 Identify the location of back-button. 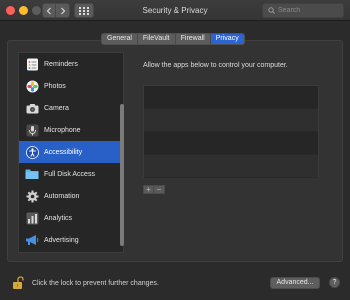
(49, 10).